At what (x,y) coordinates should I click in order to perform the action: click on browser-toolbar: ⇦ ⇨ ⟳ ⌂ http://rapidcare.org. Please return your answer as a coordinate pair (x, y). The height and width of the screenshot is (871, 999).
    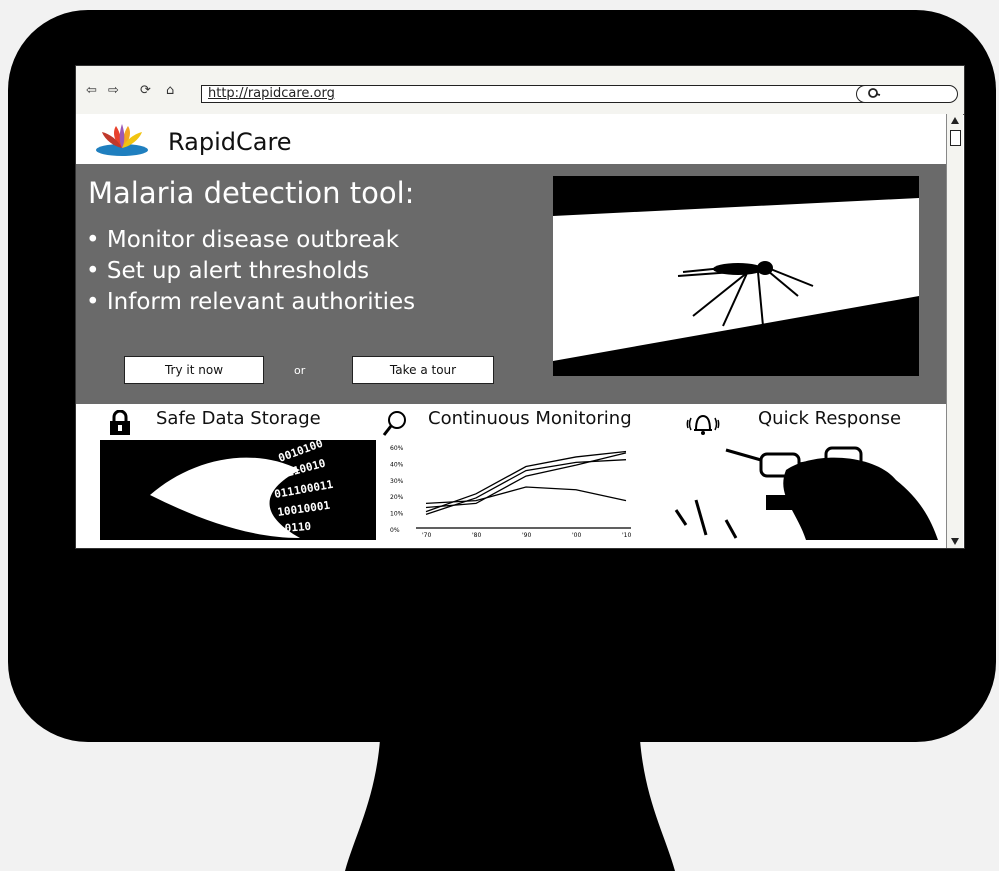
    Looking at the image, I should click on (520, 90).